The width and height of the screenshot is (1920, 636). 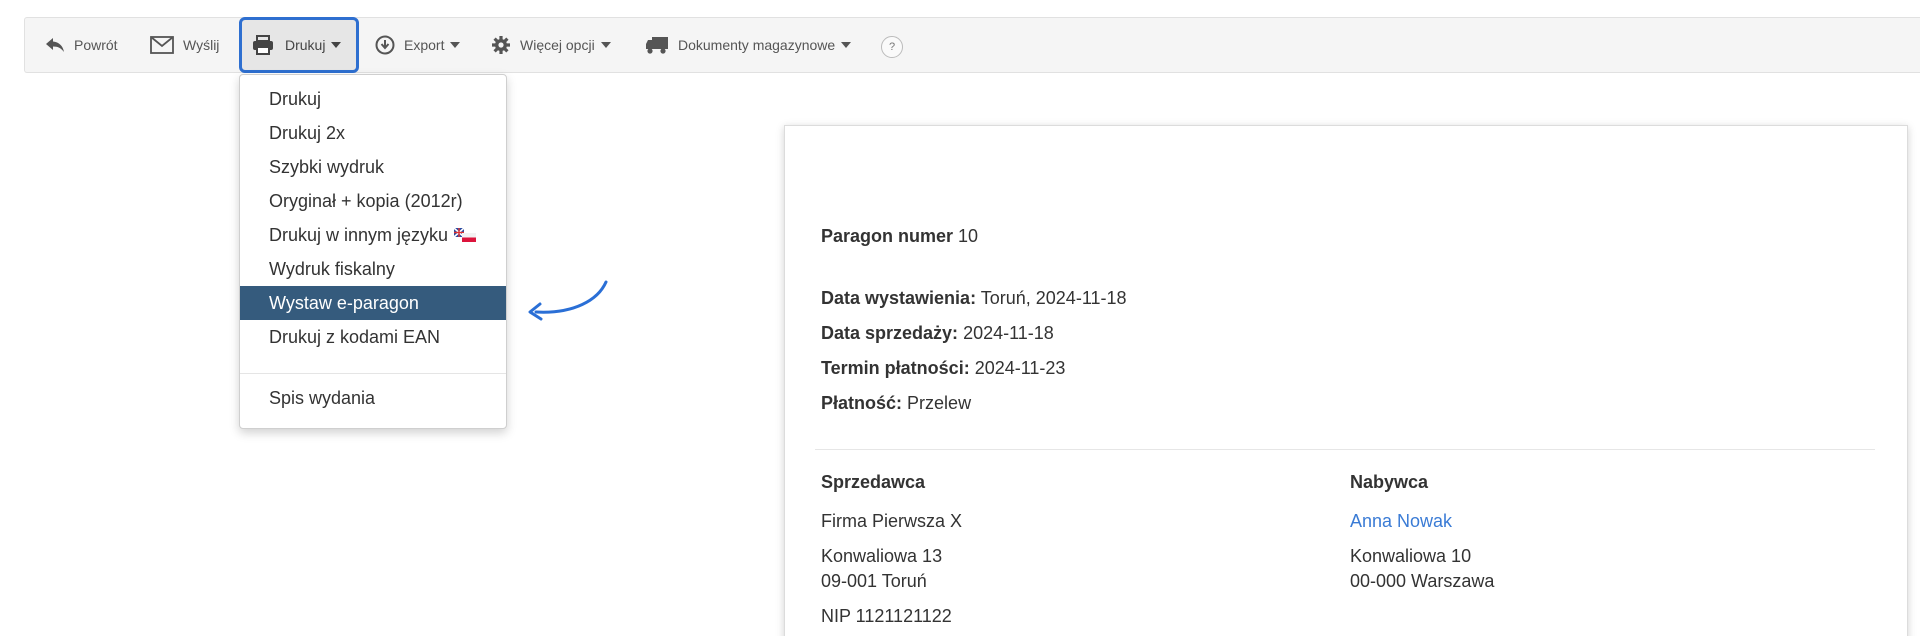 I want to click on seller-name: Firma Pierwsza X, so click(x=892, y=521).